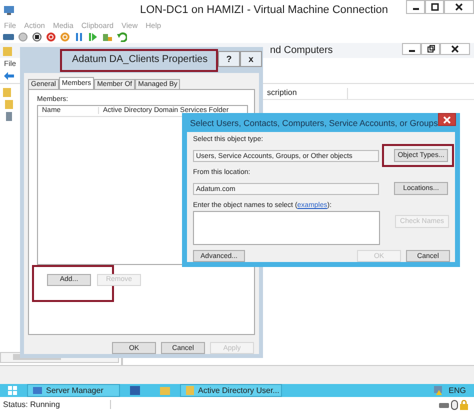 The height and width of the screenshot is (412, 474). Describe the element at coordinates (9, 76) in the screenshot. I see `back-arrow-icon` at that location.